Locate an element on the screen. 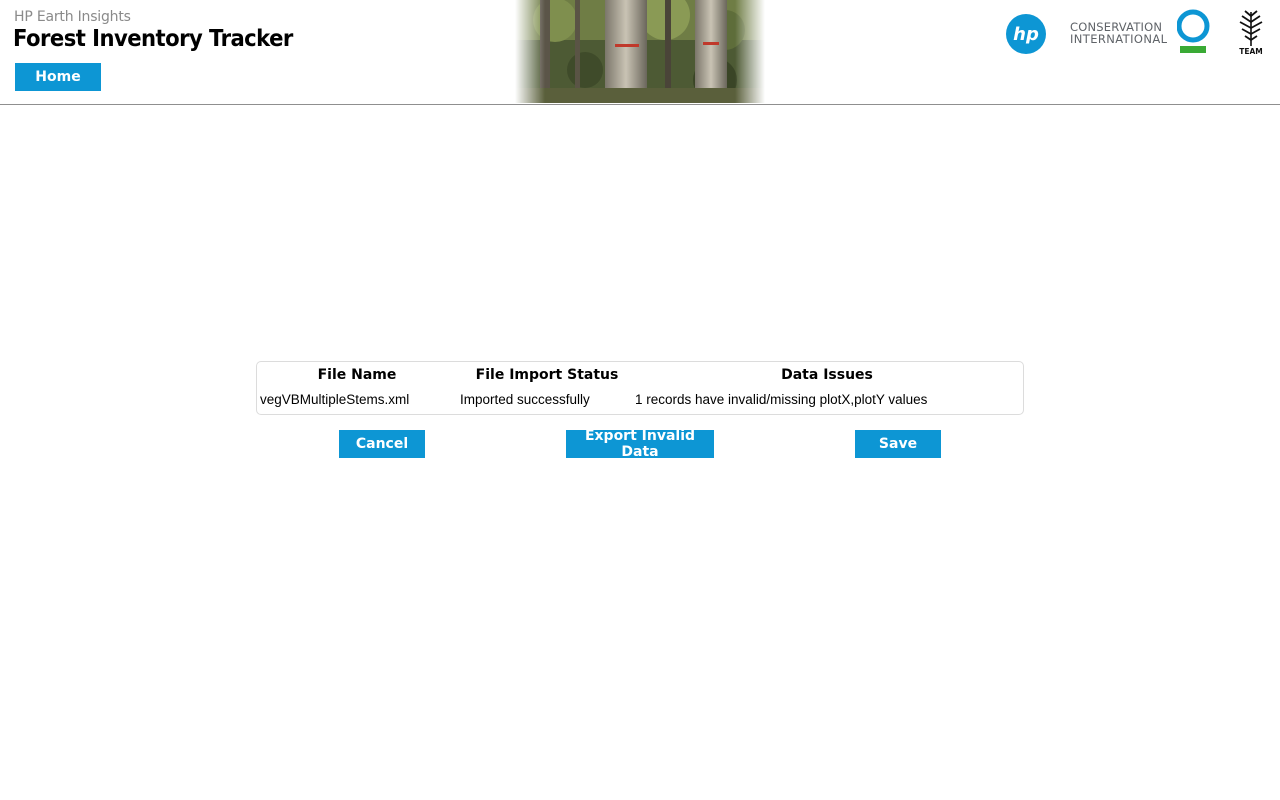  hp-logo-text: hp is located at coordinates (1026, 34).